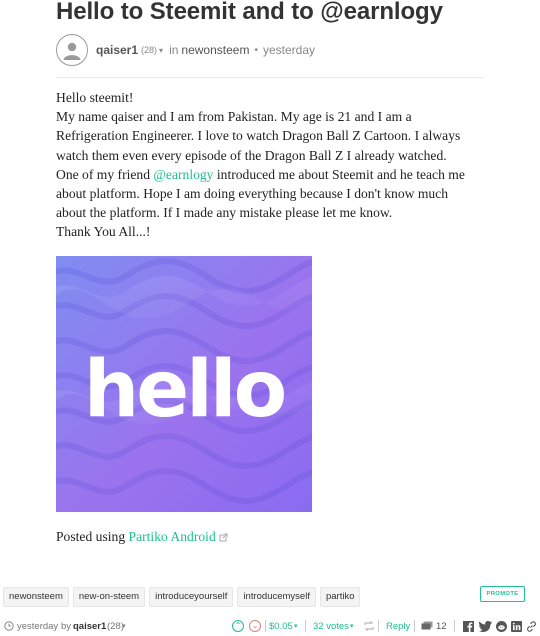 The height and width of the screenshot is (636, 540). What do you see at coordinates (184, 390) in the screenshot?
I see `hello-wordmark: hello` at bounding box center [184, 390].